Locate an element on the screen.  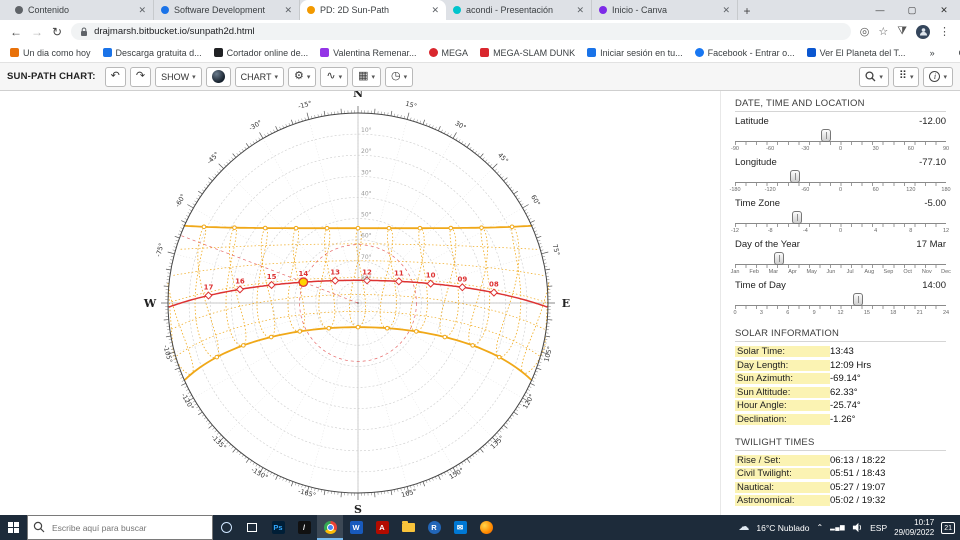
search-input is located at coordinates (120, 527).